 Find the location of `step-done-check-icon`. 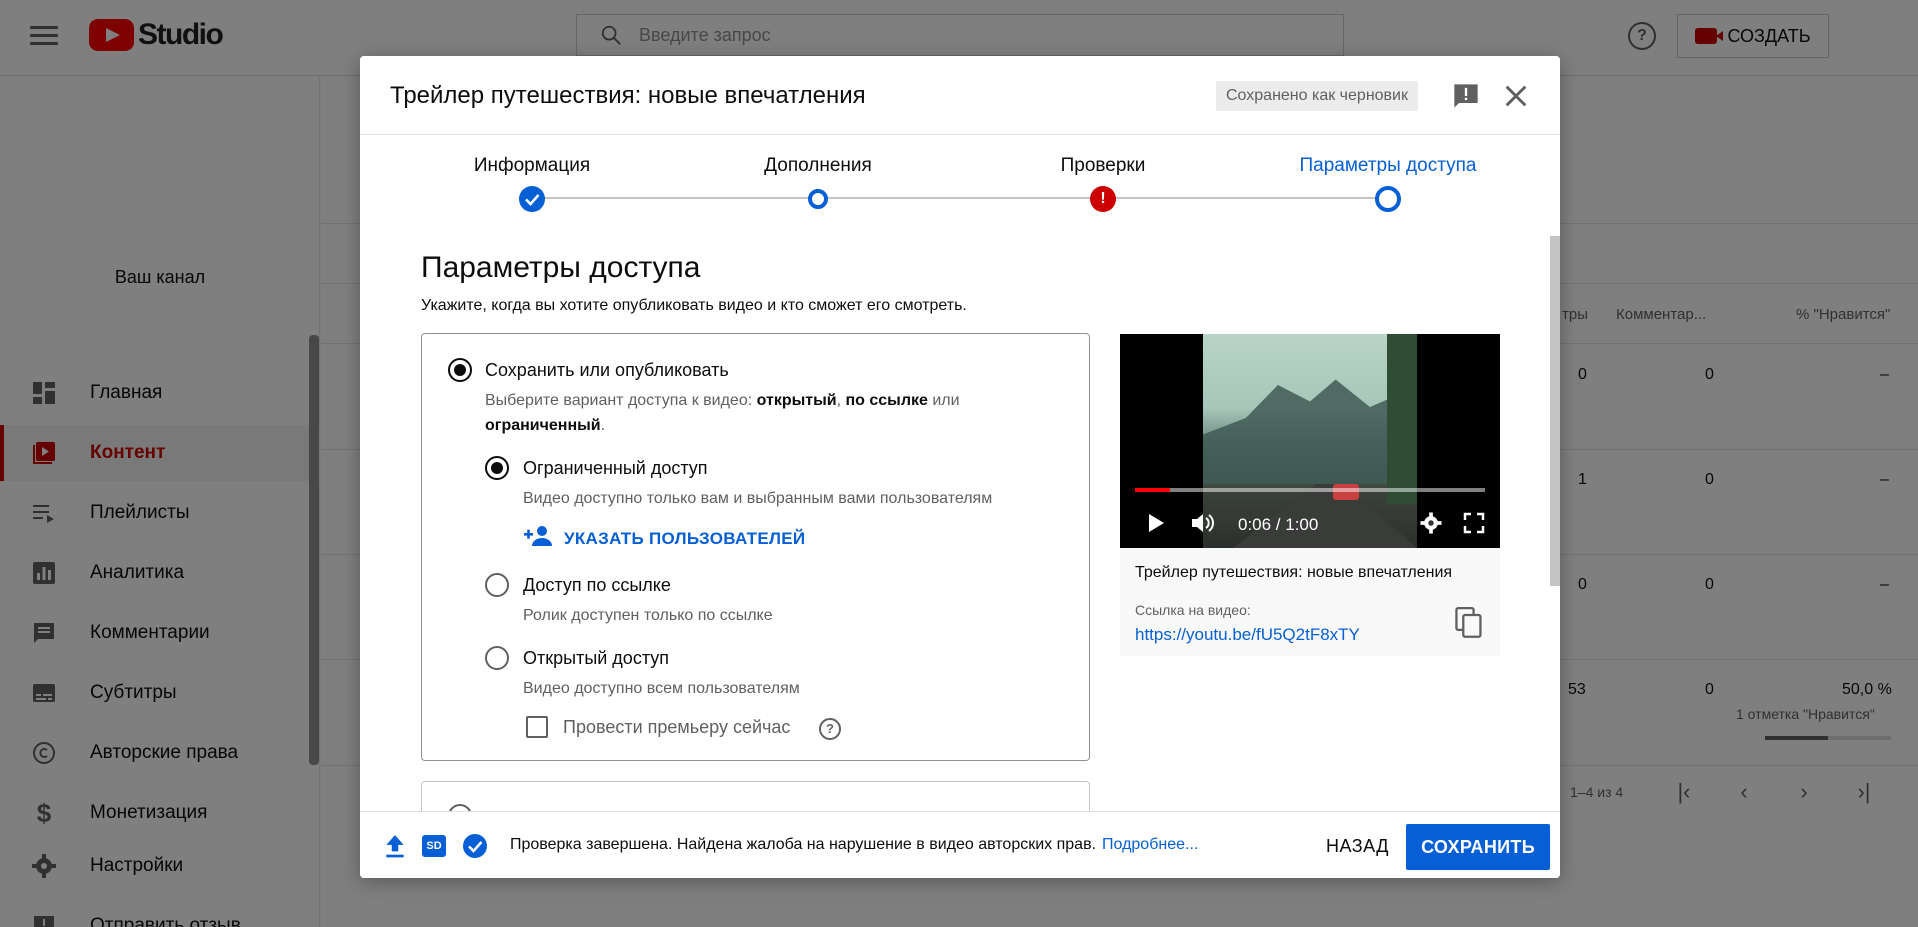

step-done-check-icon is located at coordinates (532, 199).